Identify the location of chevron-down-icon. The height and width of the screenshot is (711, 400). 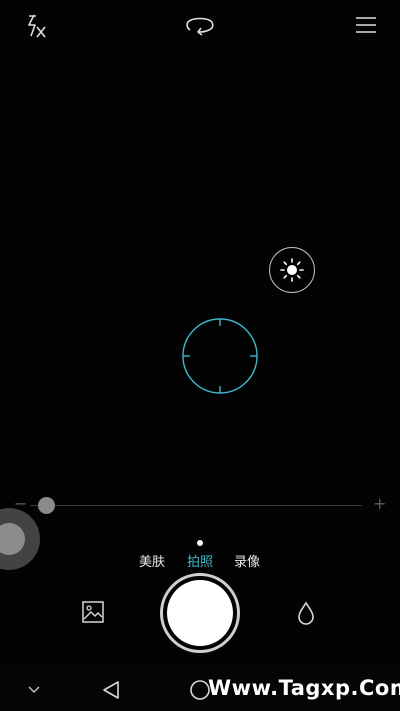
(34, 690).